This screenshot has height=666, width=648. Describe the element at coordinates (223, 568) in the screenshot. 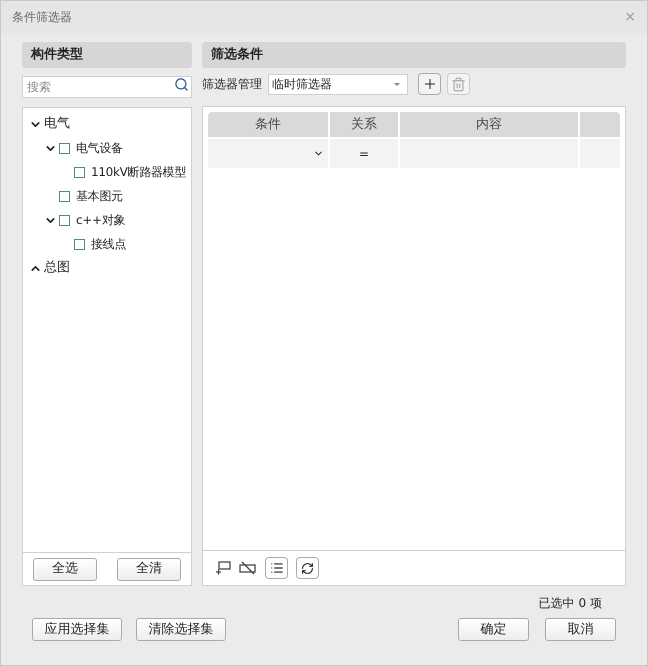

I see `add-row-icon` at that location.